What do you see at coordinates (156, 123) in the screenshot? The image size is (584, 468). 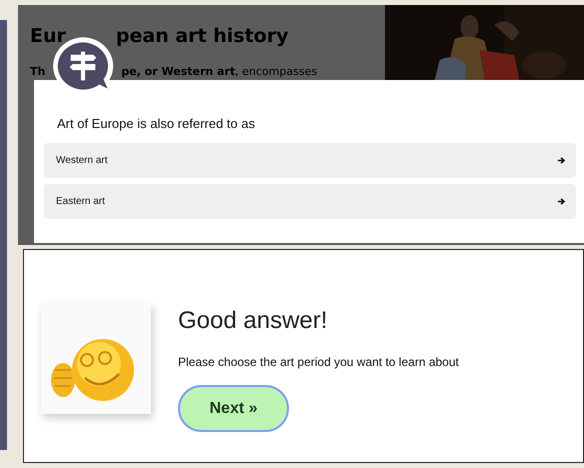 I see `question-text: Art of Europe is also referred to as` at bounding box center [156, 123].